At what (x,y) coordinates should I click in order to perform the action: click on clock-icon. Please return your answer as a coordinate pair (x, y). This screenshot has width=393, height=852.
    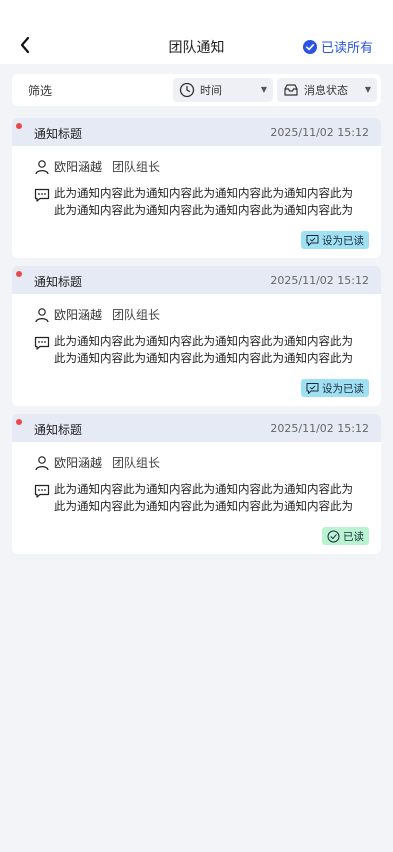
    Looking at the image, I should click on (187, 90).